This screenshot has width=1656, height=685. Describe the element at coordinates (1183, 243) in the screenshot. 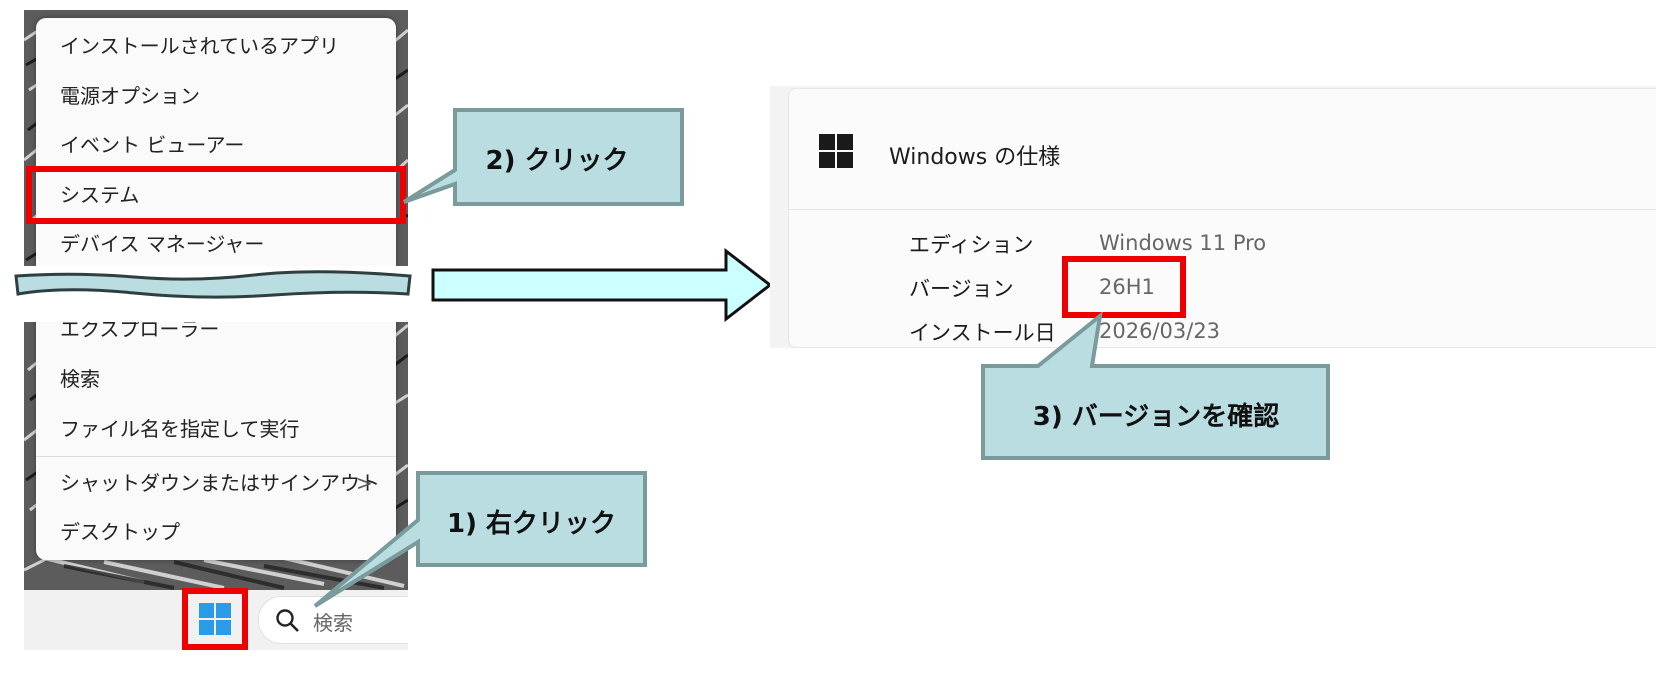

I see `edition-value: Windows 11 Pro` at that location.